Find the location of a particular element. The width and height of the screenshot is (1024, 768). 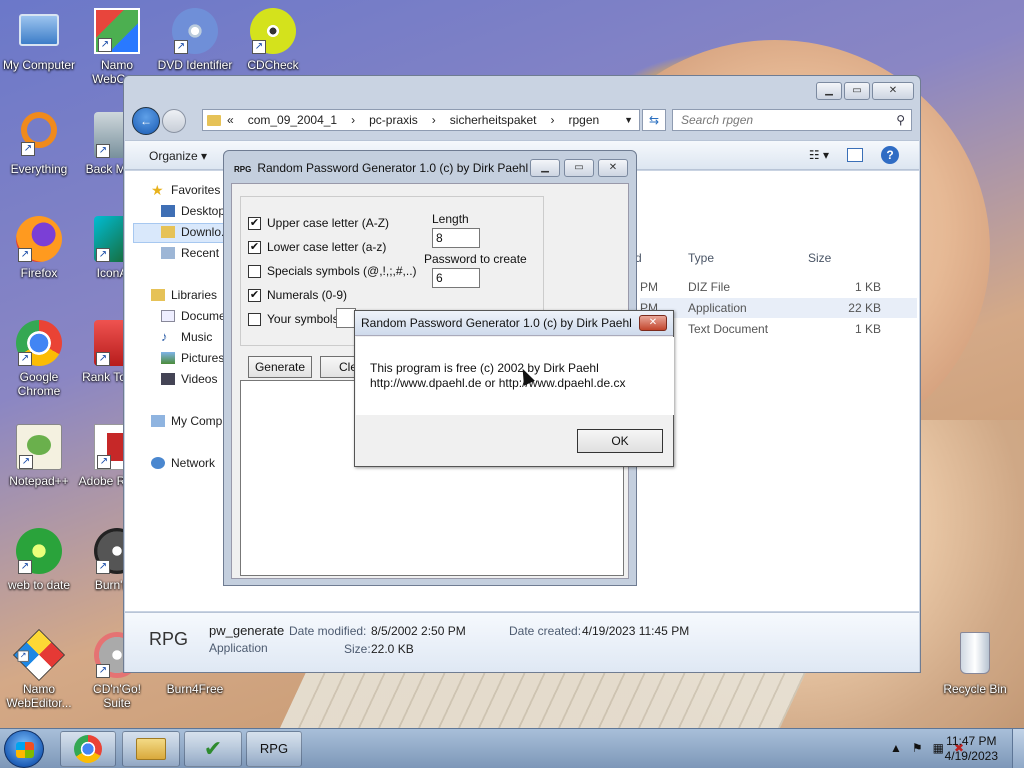

dvd-disc-icon: ↗ is located at coordinates (195, 31).